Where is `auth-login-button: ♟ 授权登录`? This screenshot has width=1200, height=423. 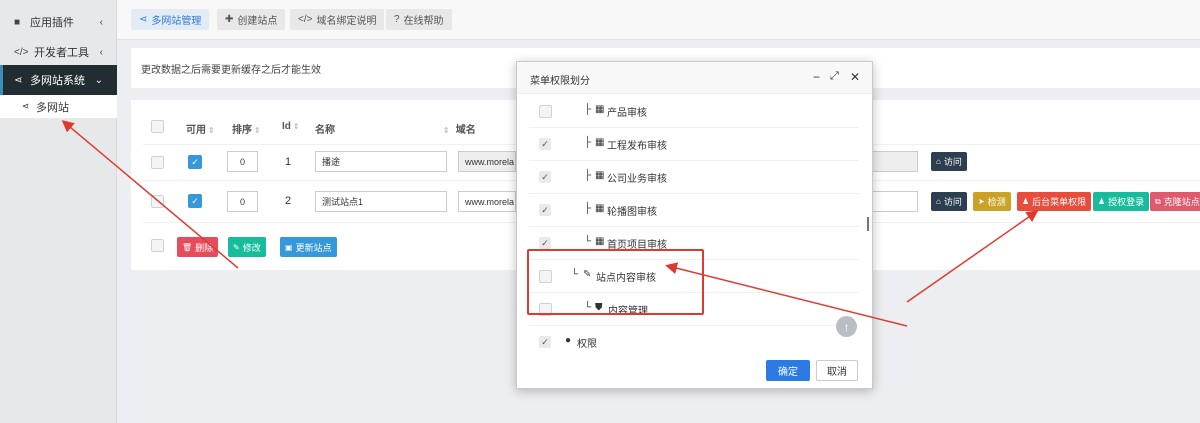
auth-login-button: ♟ 授权登录 is located at coordinates (1121, 201).